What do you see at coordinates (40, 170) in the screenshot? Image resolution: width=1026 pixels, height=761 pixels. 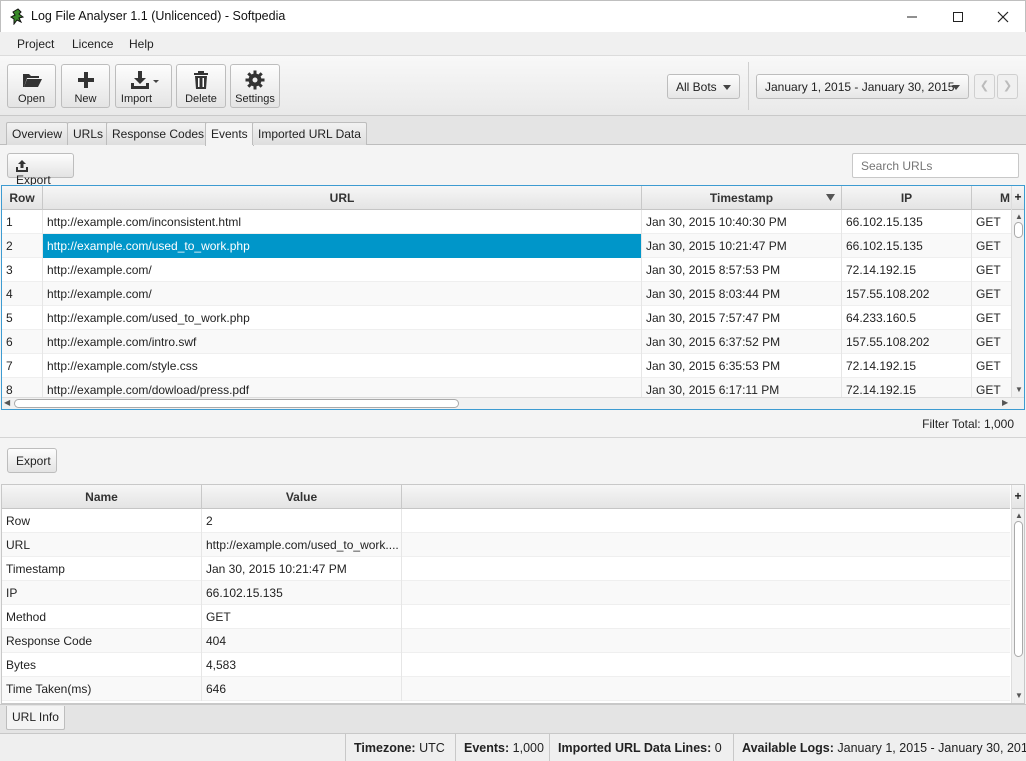 I see `export-events-button: Export` at bounding box center [40, 170].